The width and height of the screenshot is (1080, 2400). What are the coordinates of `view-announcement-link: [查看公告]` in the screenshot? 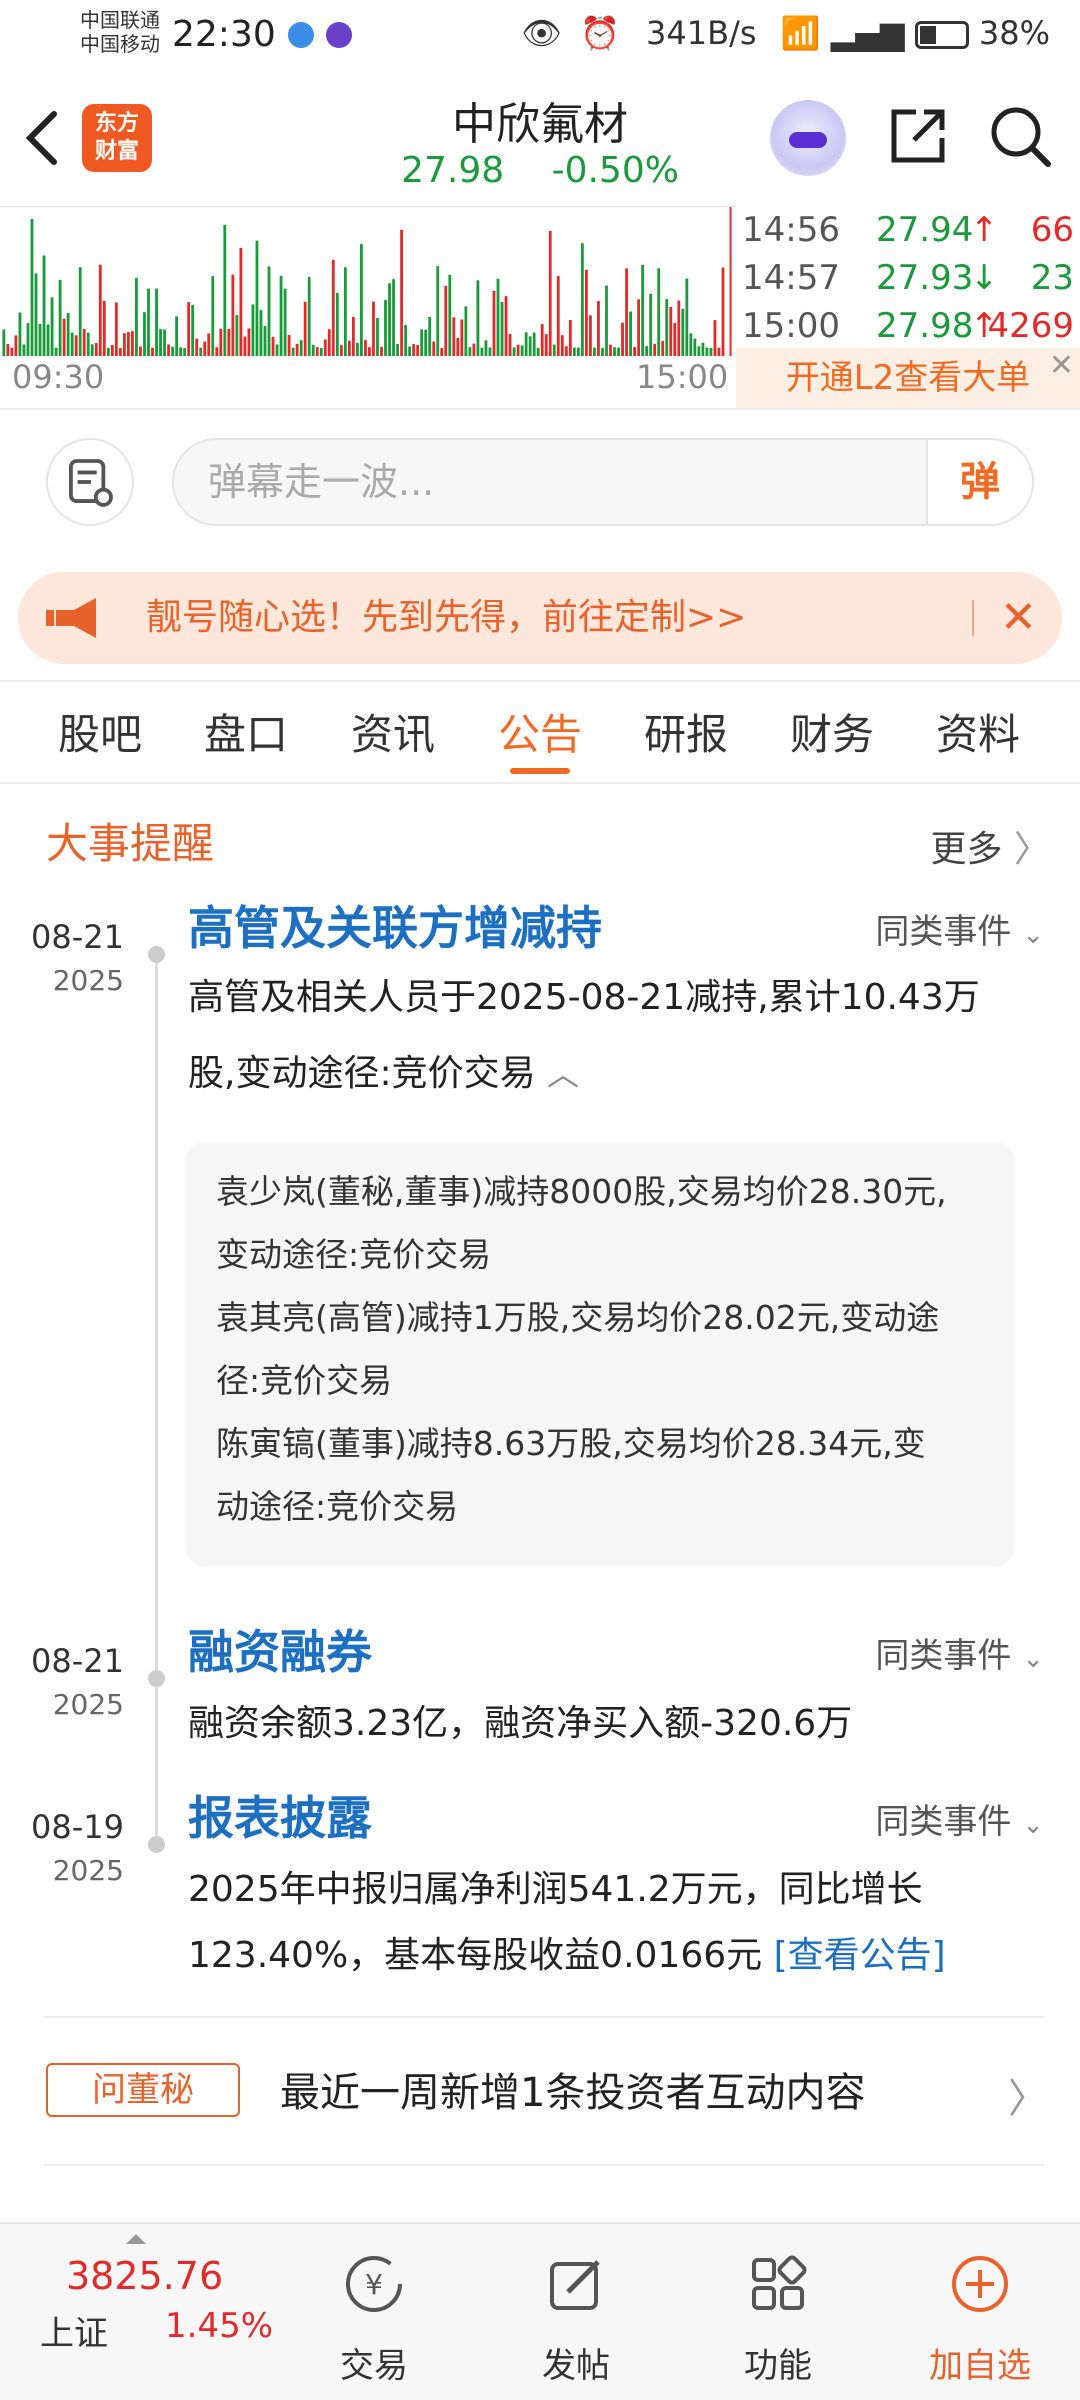 It's located at (860, 1955).